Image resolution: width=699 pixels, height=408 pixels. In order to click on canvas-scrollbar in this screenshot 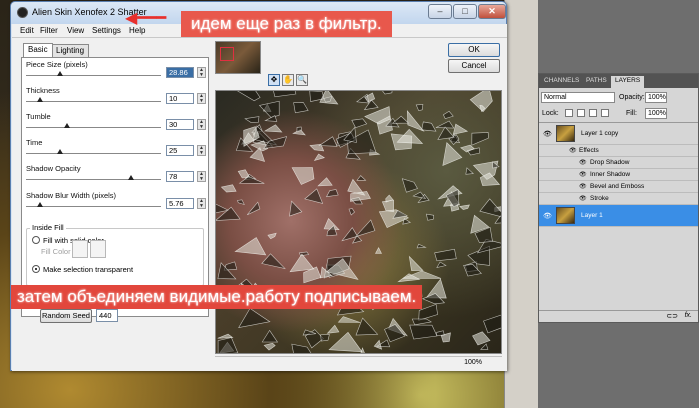, I will do `click(521, 204)`.